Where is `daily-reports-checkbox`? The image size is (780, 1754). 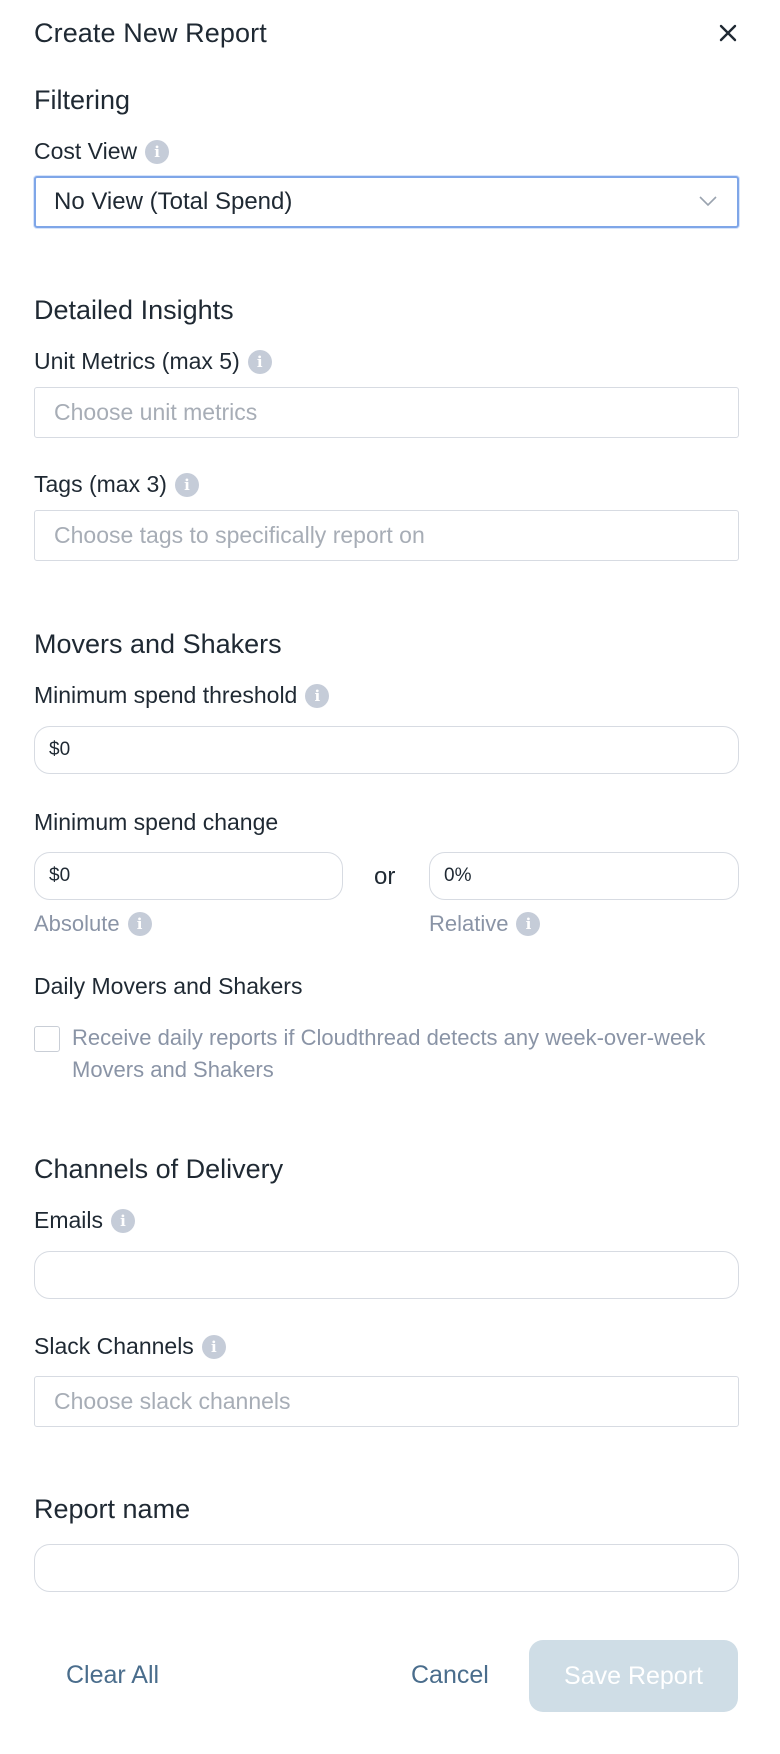
daily-reports-checkbox is located at coordinates (47, 1039).